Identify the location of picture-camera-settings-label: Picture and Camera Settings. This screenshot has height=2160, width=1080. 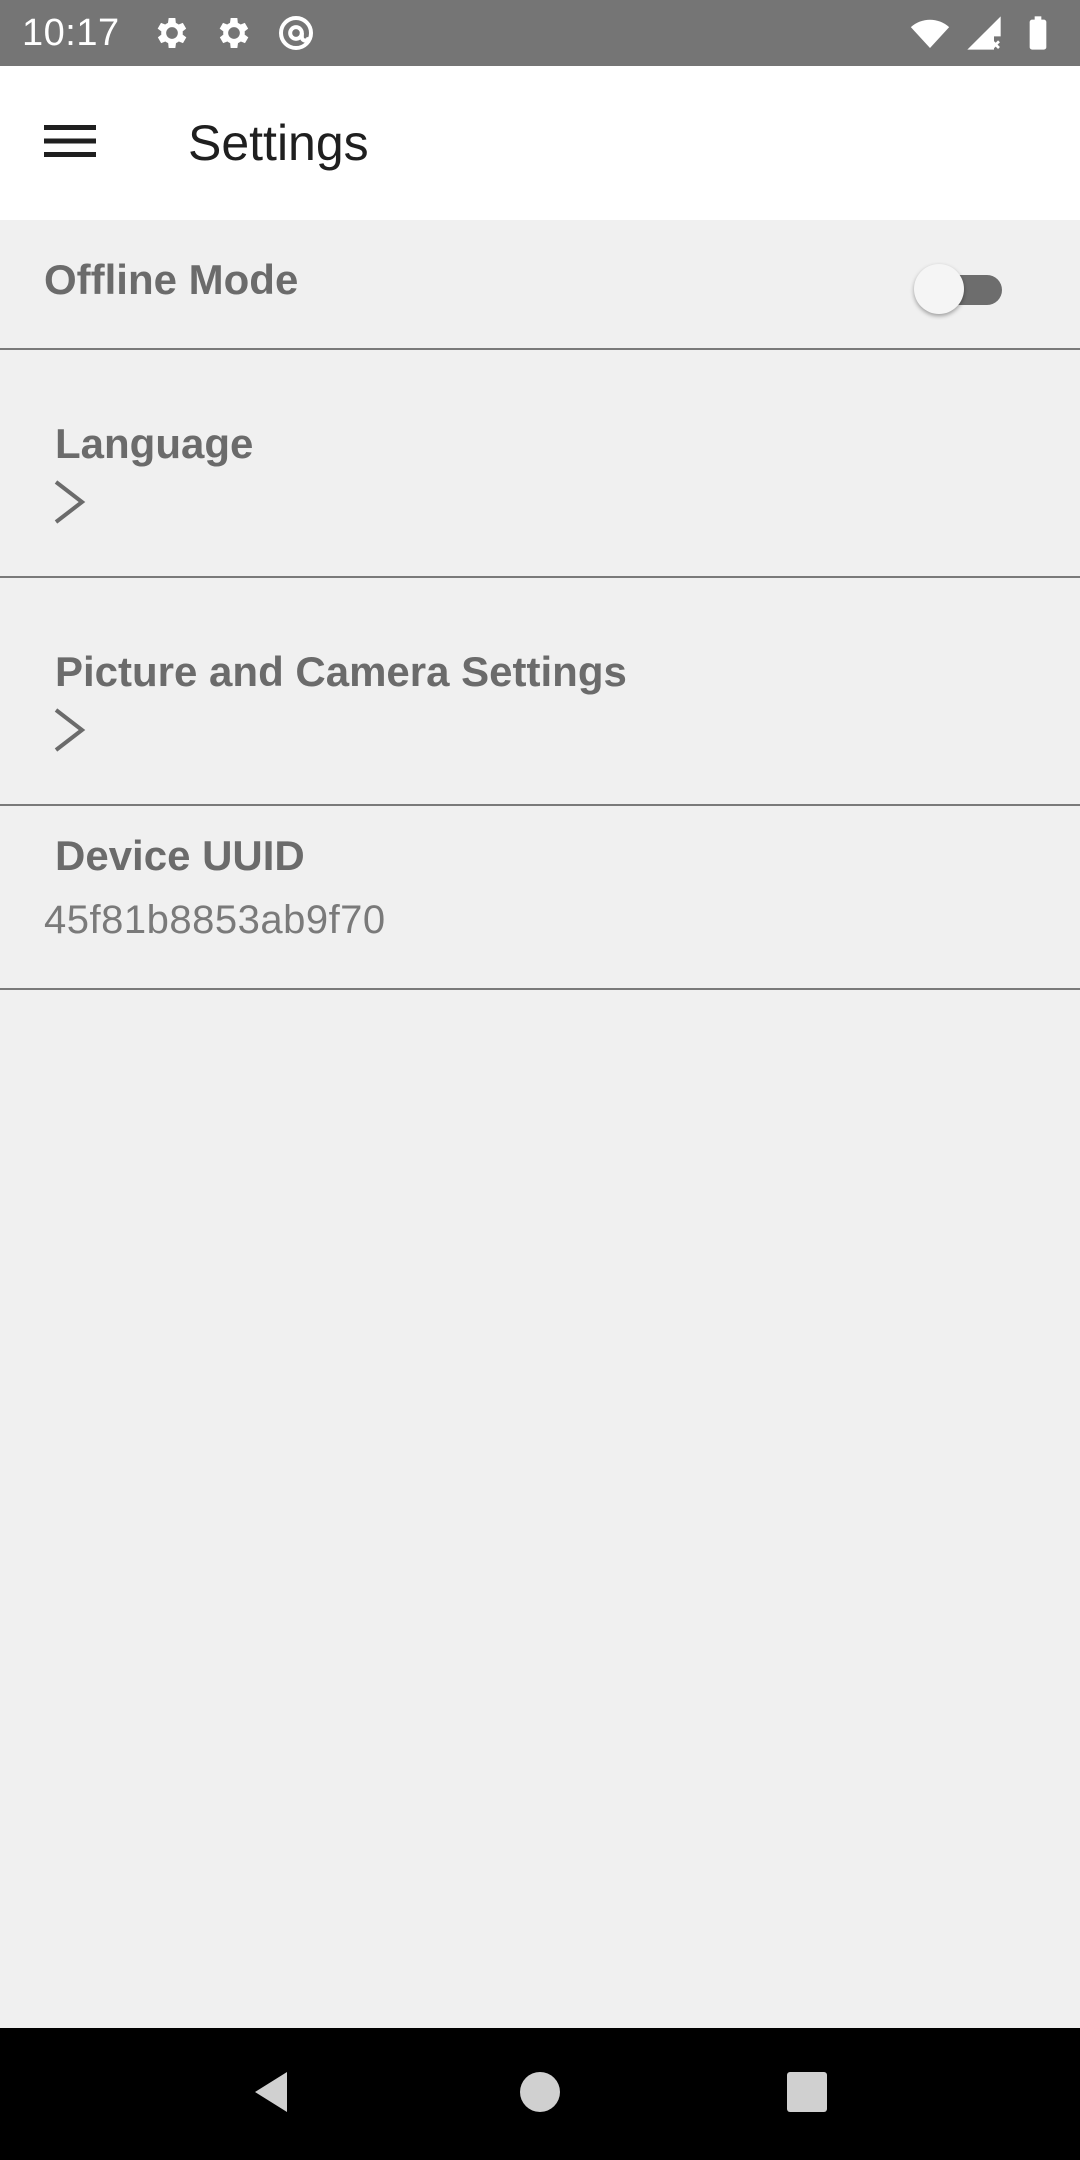
(341, 671).